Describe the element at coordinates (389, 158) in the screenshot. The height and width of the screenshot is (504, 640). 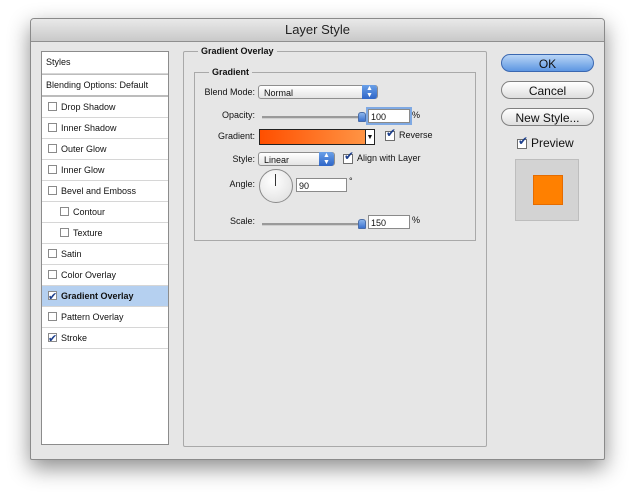
I see `align-label: Align with Layer` at that location.